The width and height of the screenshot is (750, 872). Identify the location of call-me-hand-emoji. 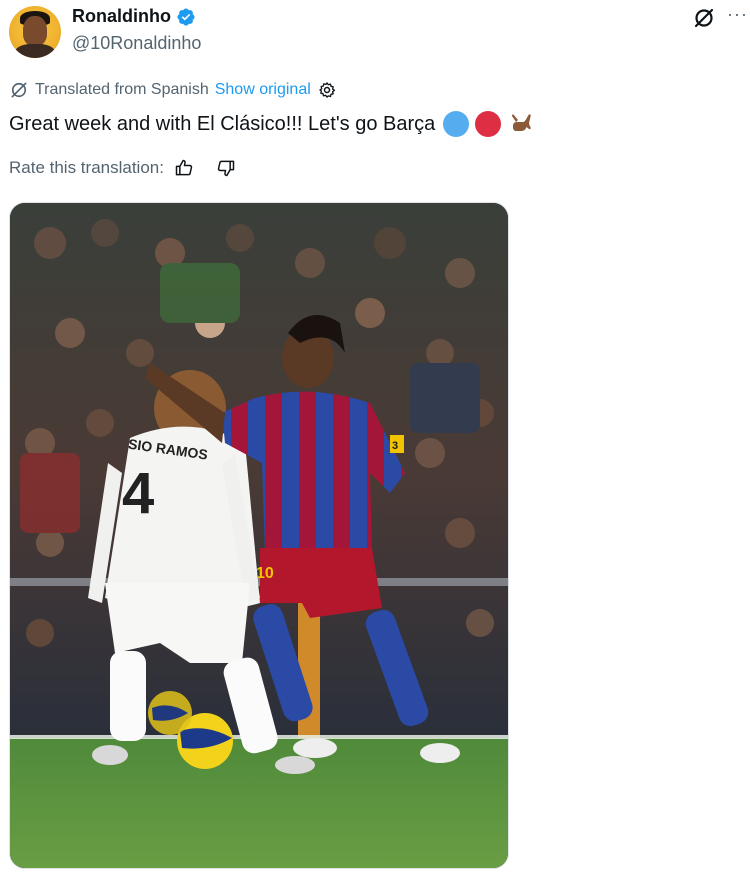
(521, 122).